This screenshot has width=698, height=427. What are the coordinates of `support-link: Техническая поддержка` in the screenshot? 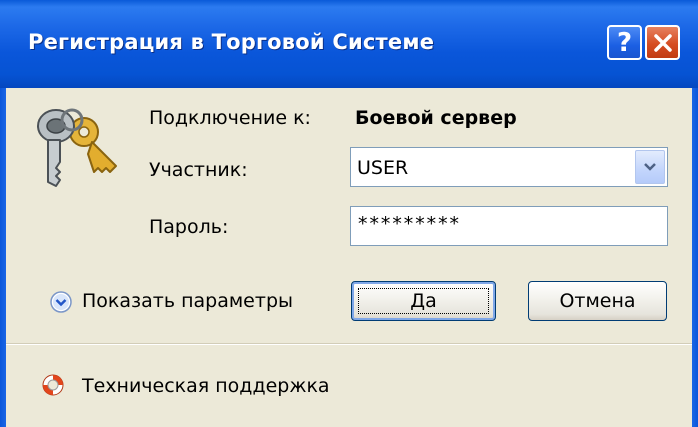 It's located at (206, 386).